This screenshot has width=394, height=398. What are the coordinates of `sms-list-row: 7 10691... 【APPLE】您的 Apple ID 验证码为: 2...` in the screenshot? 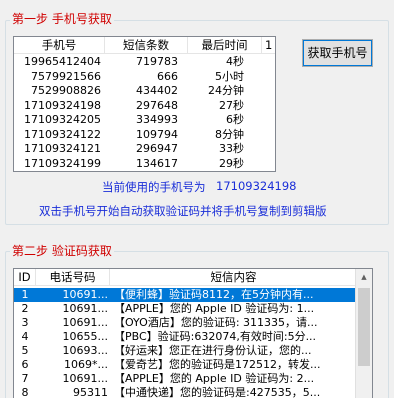 It's located at (185, 379).